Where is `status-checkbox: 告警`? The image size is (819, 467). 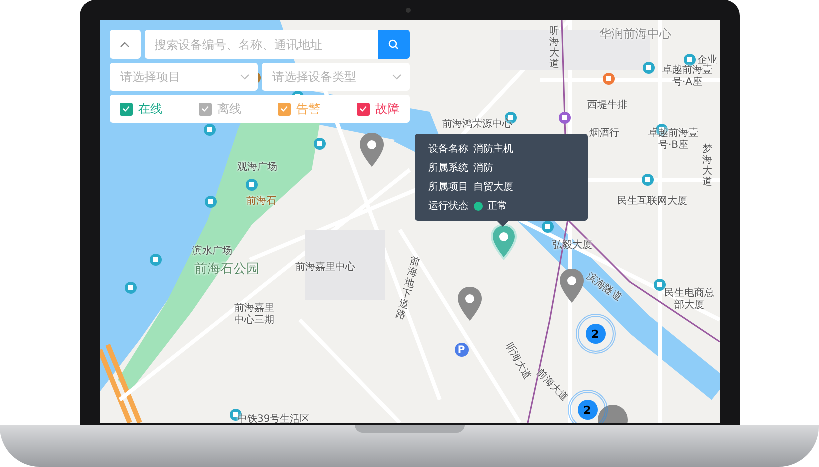
status-checkbox: 告警 is located at coordinates (299, 109).